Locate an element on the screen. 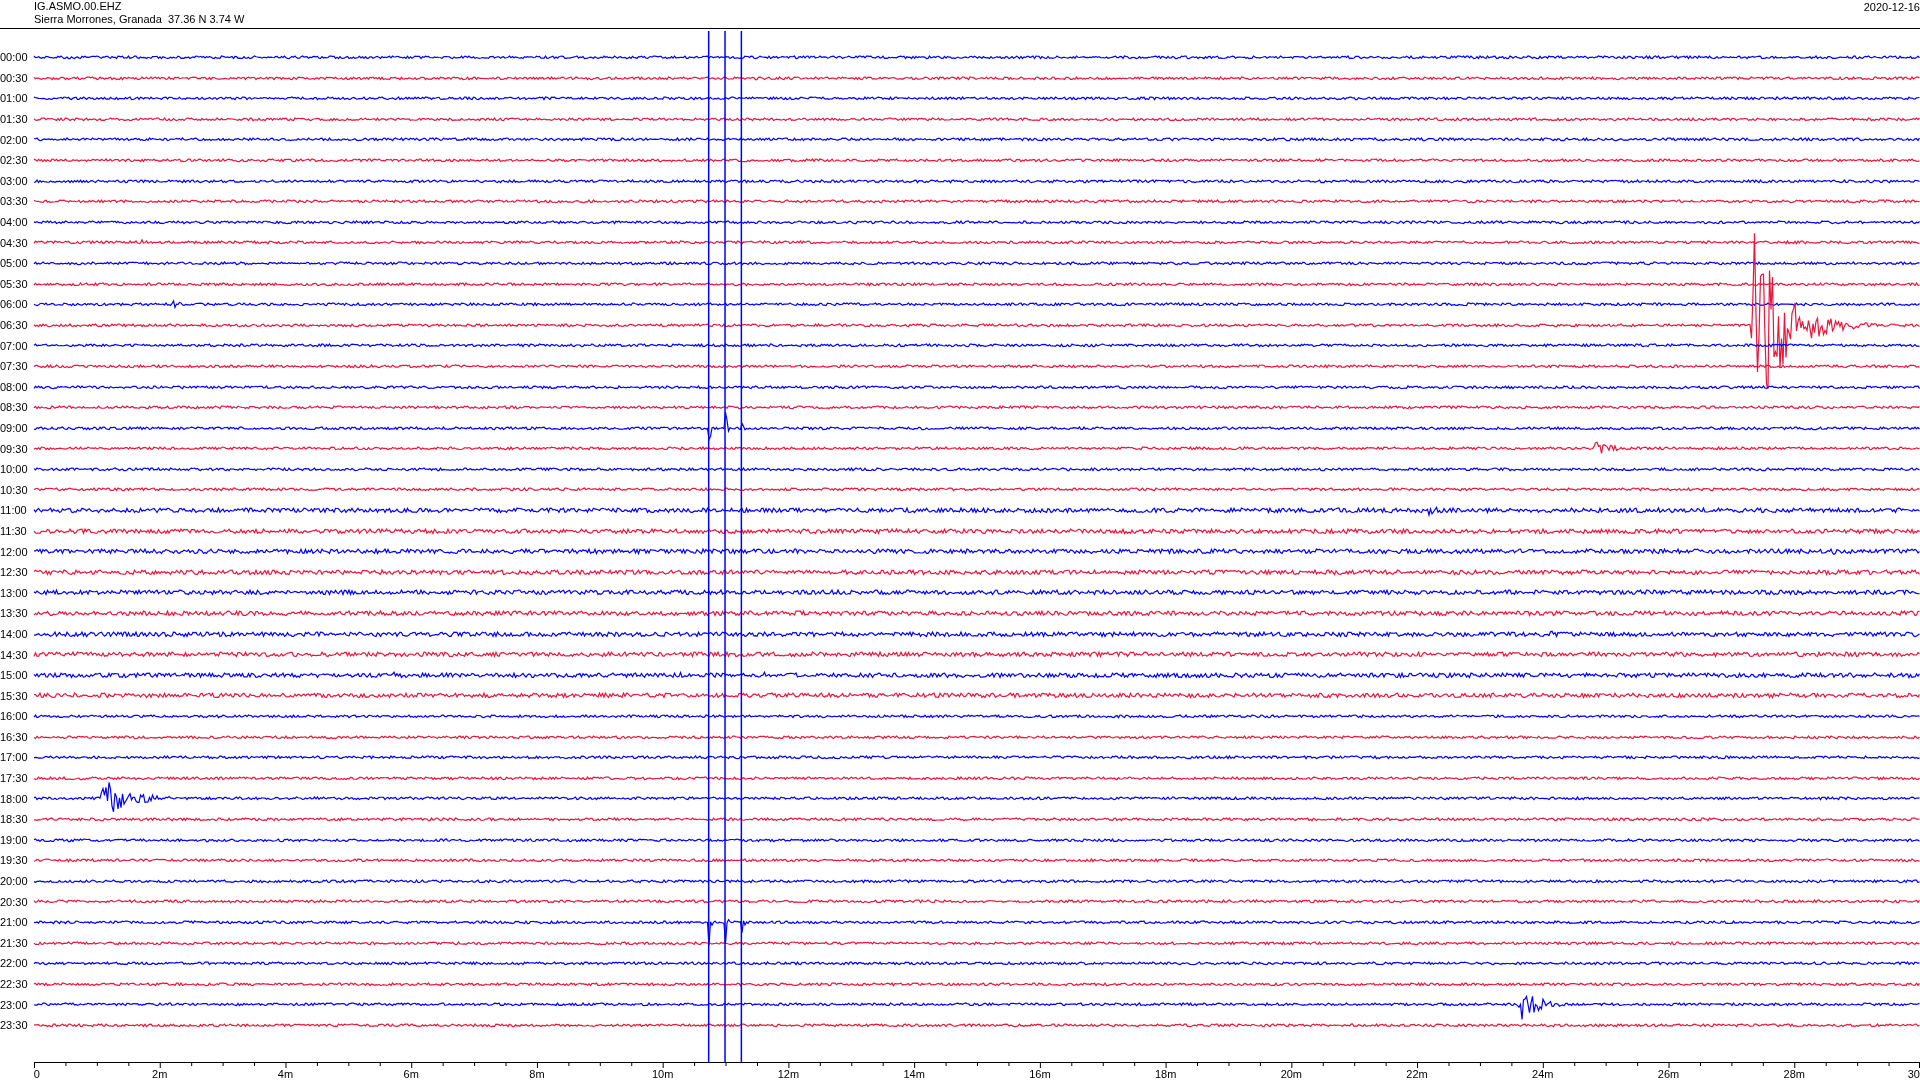  time-label: 17:00 is located at coordinates (14, 757).